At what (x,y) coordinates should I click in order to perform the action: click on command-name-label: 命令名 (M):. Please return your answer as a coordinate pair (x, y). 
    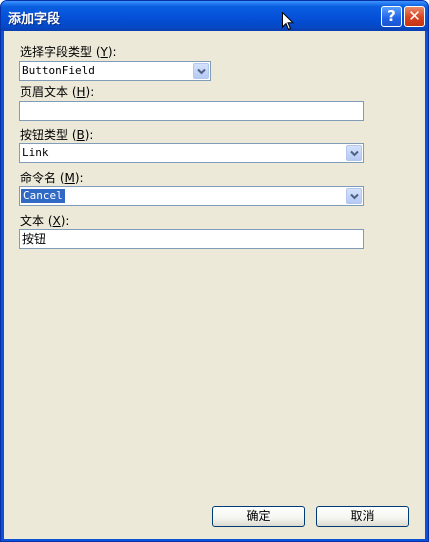
    Looking at the image, I should click on (52, 178).